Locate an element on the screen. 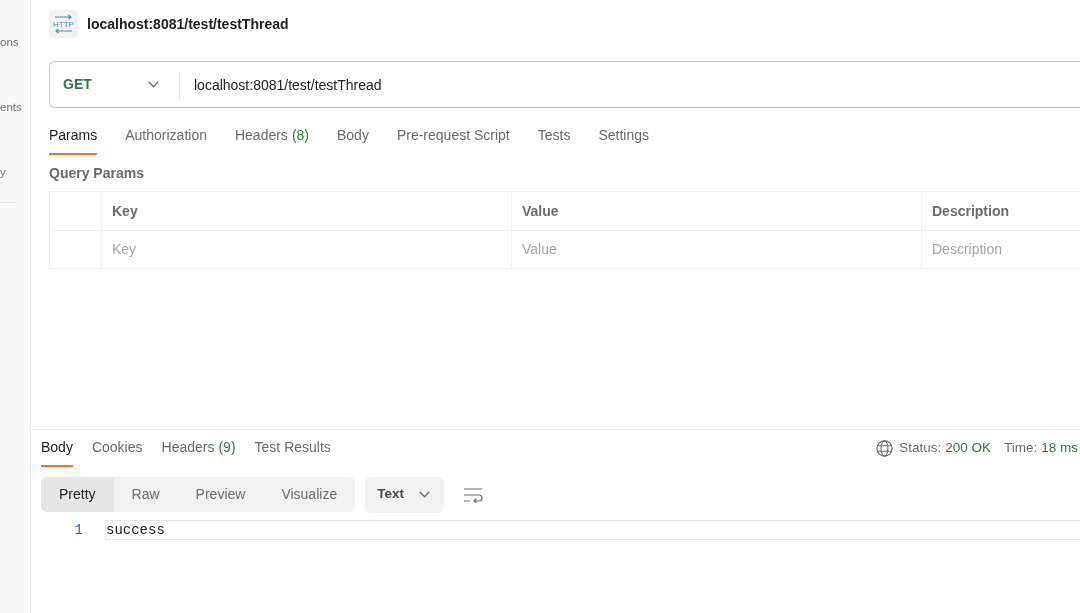 Image resolution: width=1080 pixels, height=613 pixels. tab: Params is located at coordinates (73, 136).